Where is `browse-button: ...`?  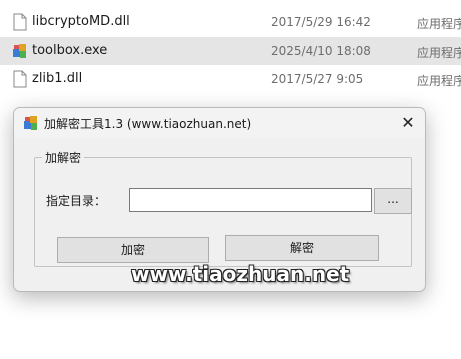 browse-button: ... is located at coordinates (393, 201).